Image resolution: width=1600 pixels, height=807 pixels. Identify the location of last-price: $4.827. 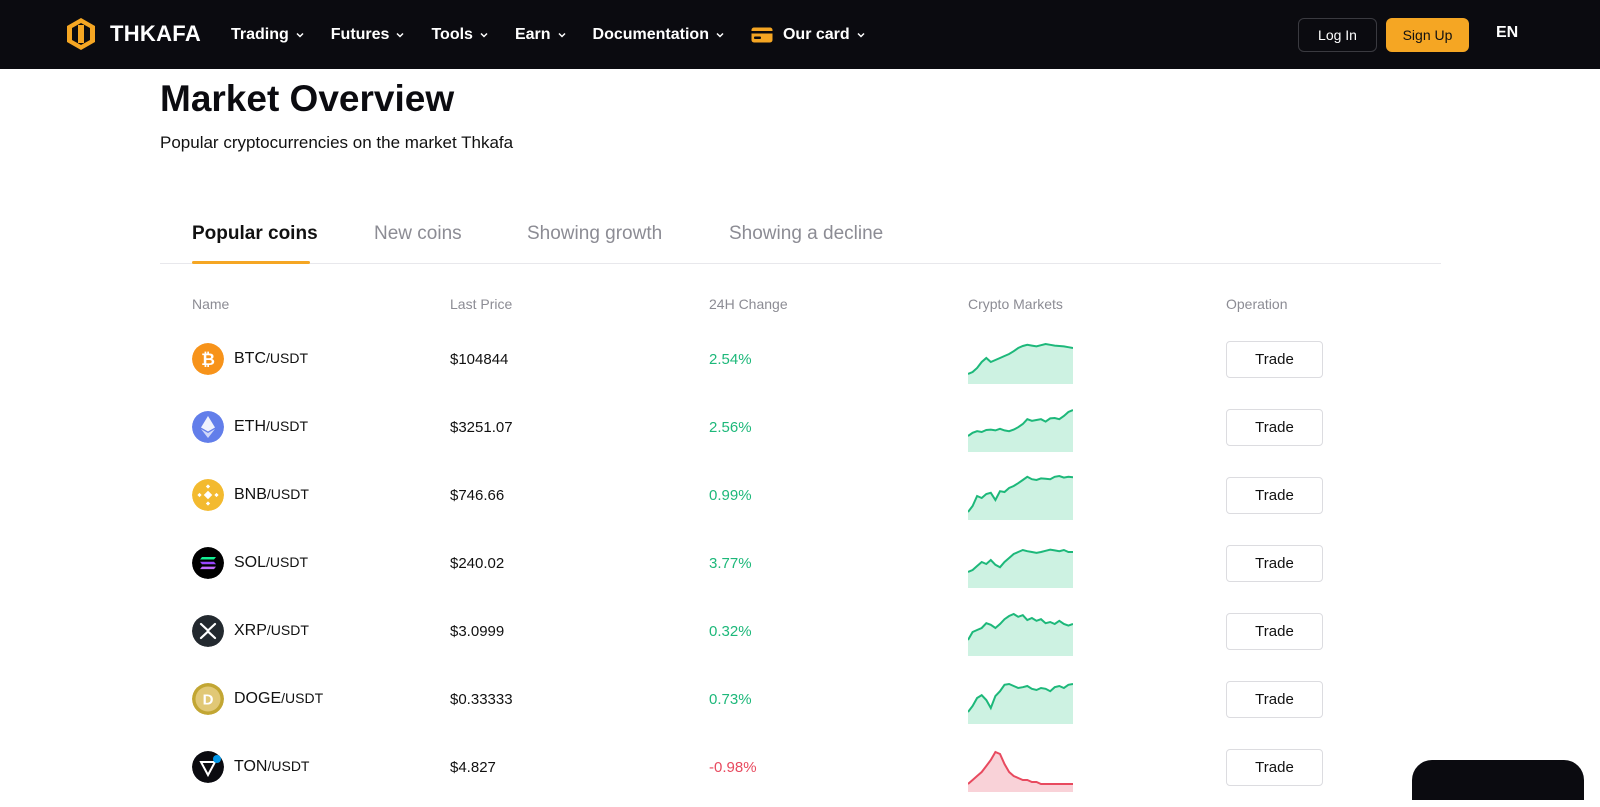
(473, 767).